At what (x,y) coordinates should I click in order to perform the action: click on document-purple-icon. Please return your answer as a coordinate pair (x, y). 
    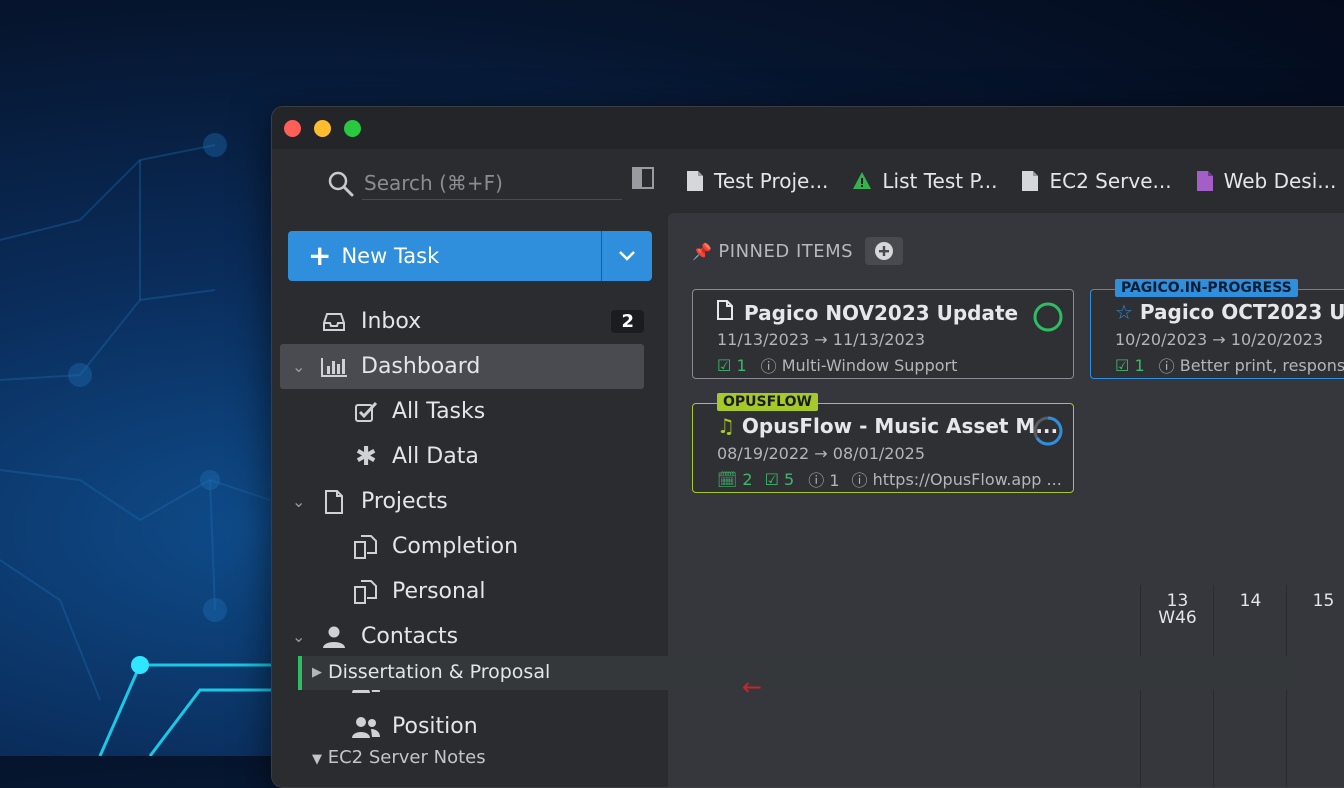
    Looking at the image, I should click on (1204, 181).